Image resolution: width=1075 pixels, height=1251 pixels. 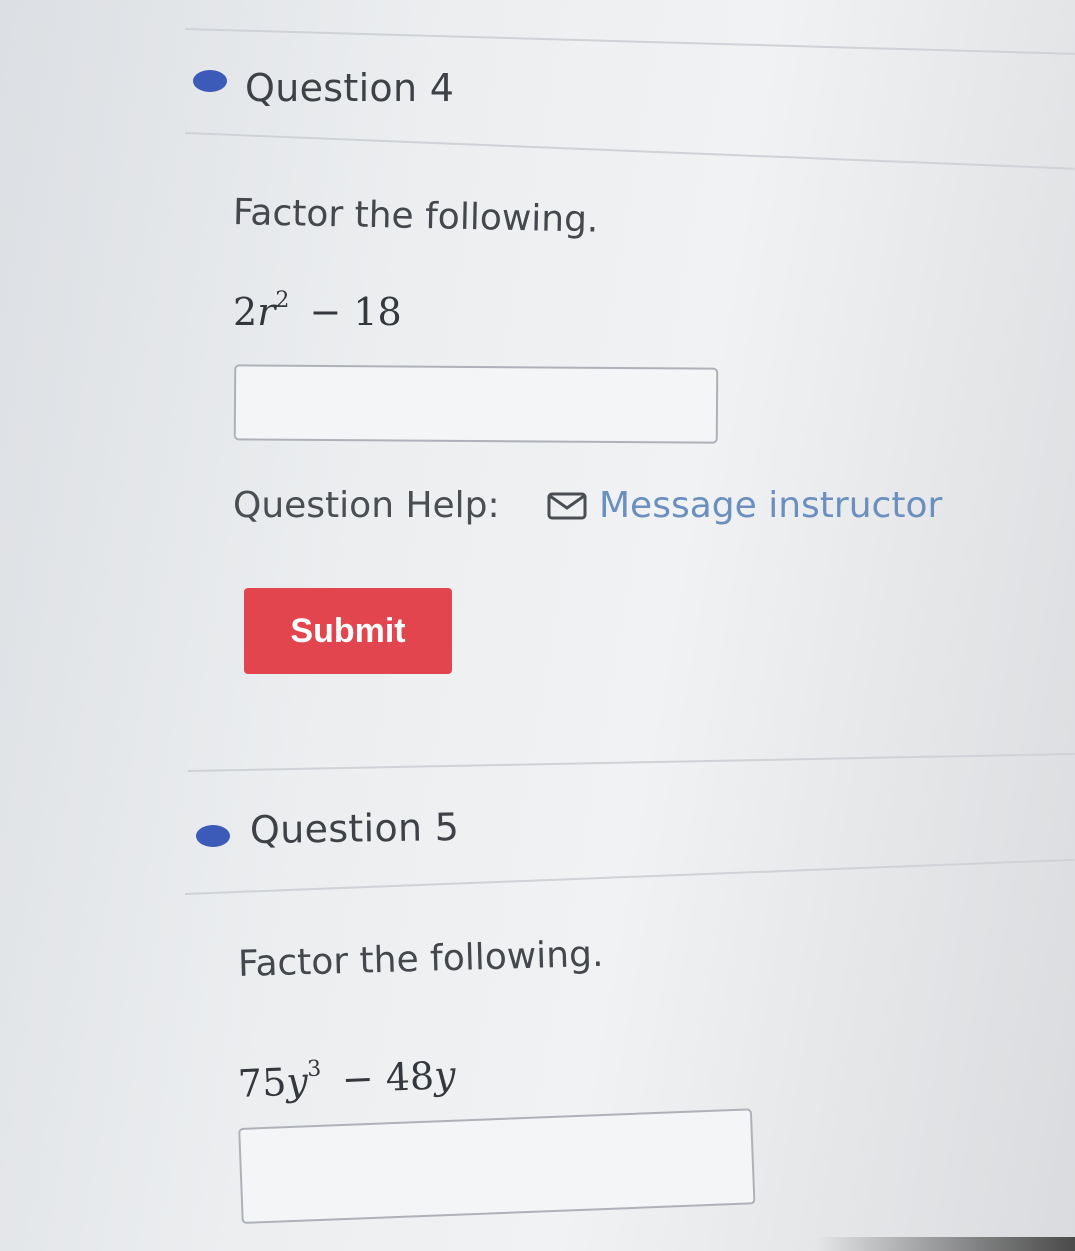 I want to click on question-5-title: Question 5, so click(x=354, y=828).